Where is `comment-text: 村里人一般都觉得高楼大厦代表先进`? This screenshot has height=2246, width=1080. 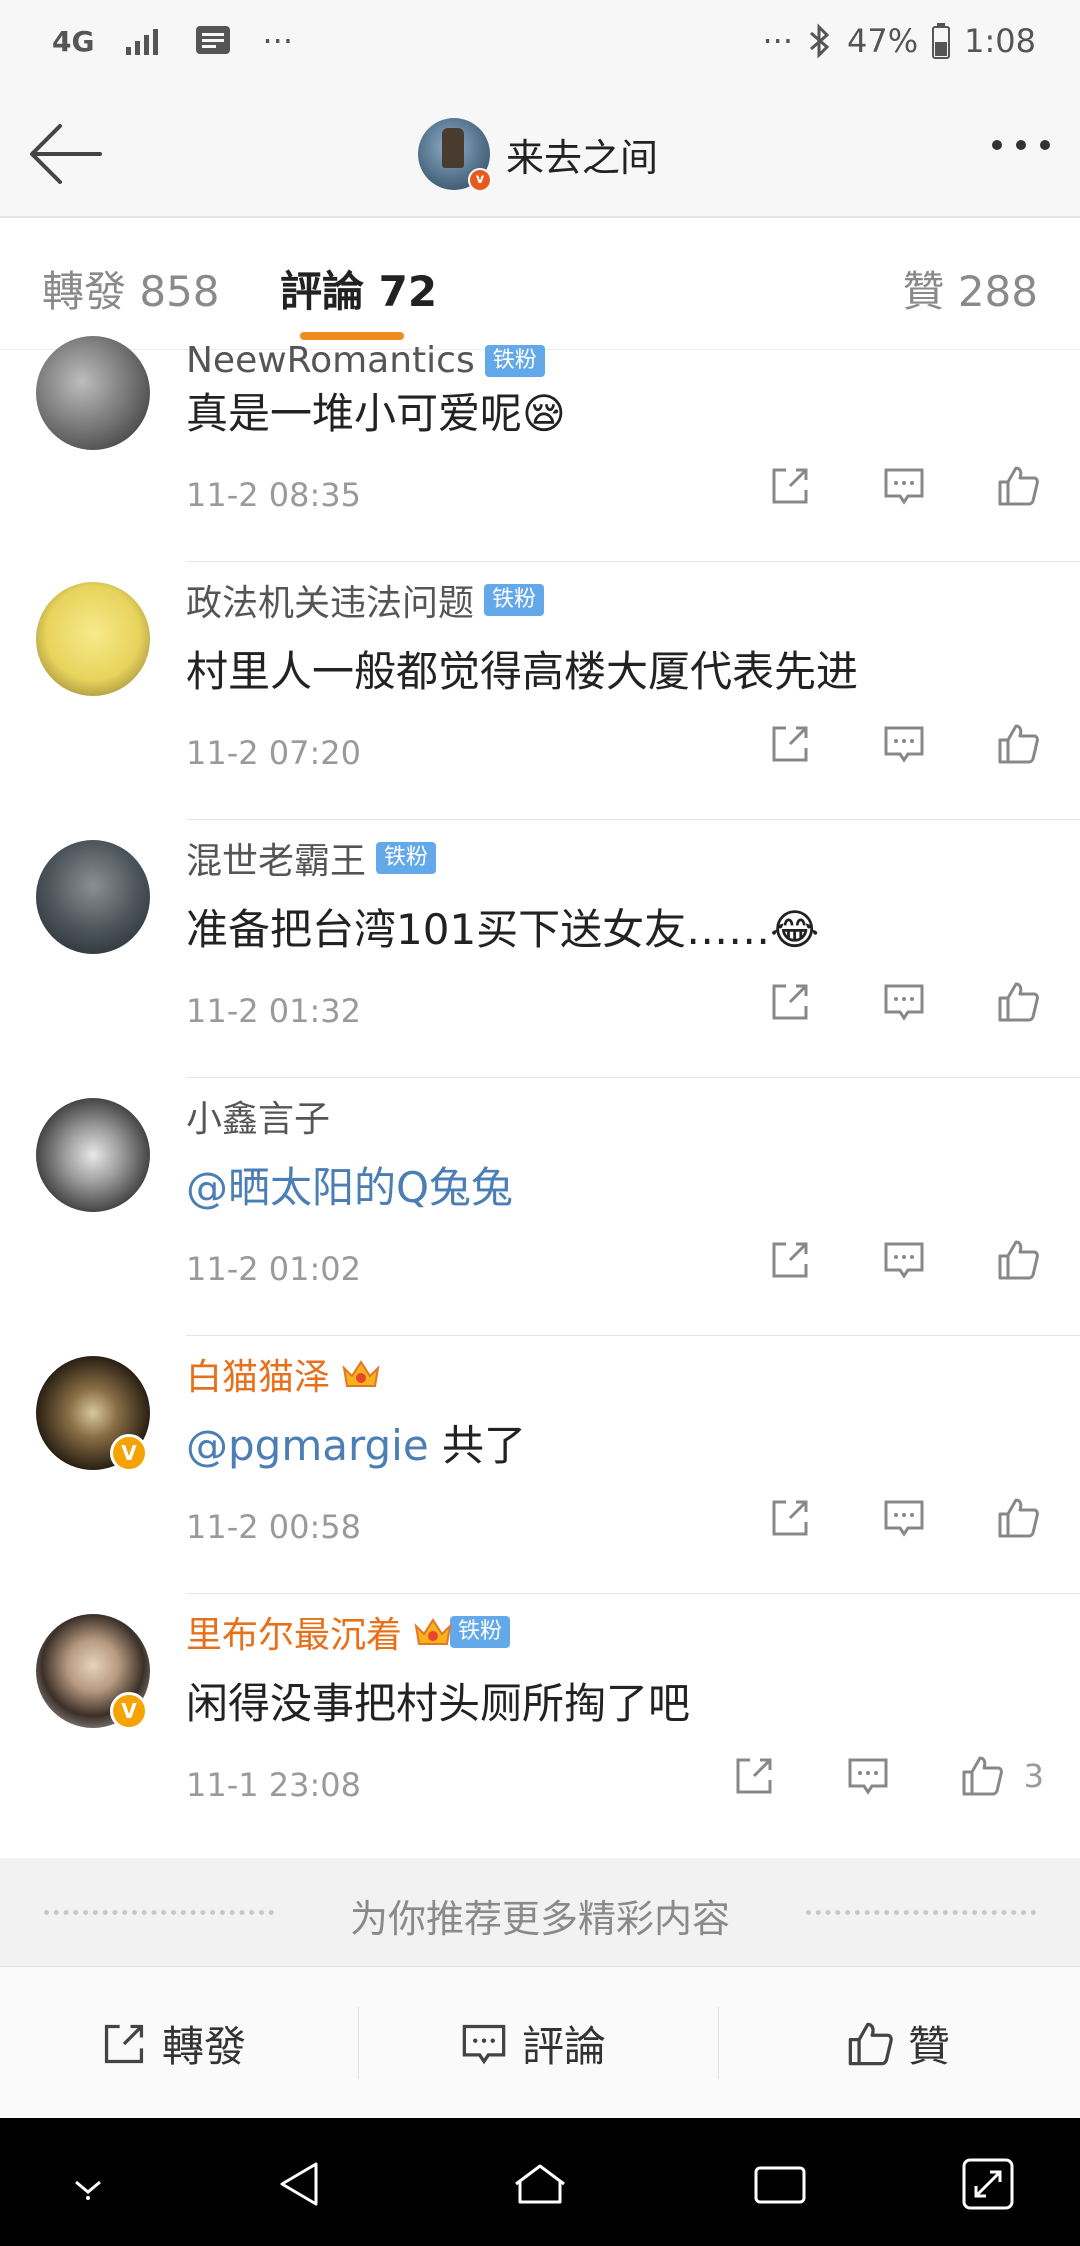
comment-text: 村里人一般都觉得高楼大厦代表先进 is located at coordinates (522, 671).